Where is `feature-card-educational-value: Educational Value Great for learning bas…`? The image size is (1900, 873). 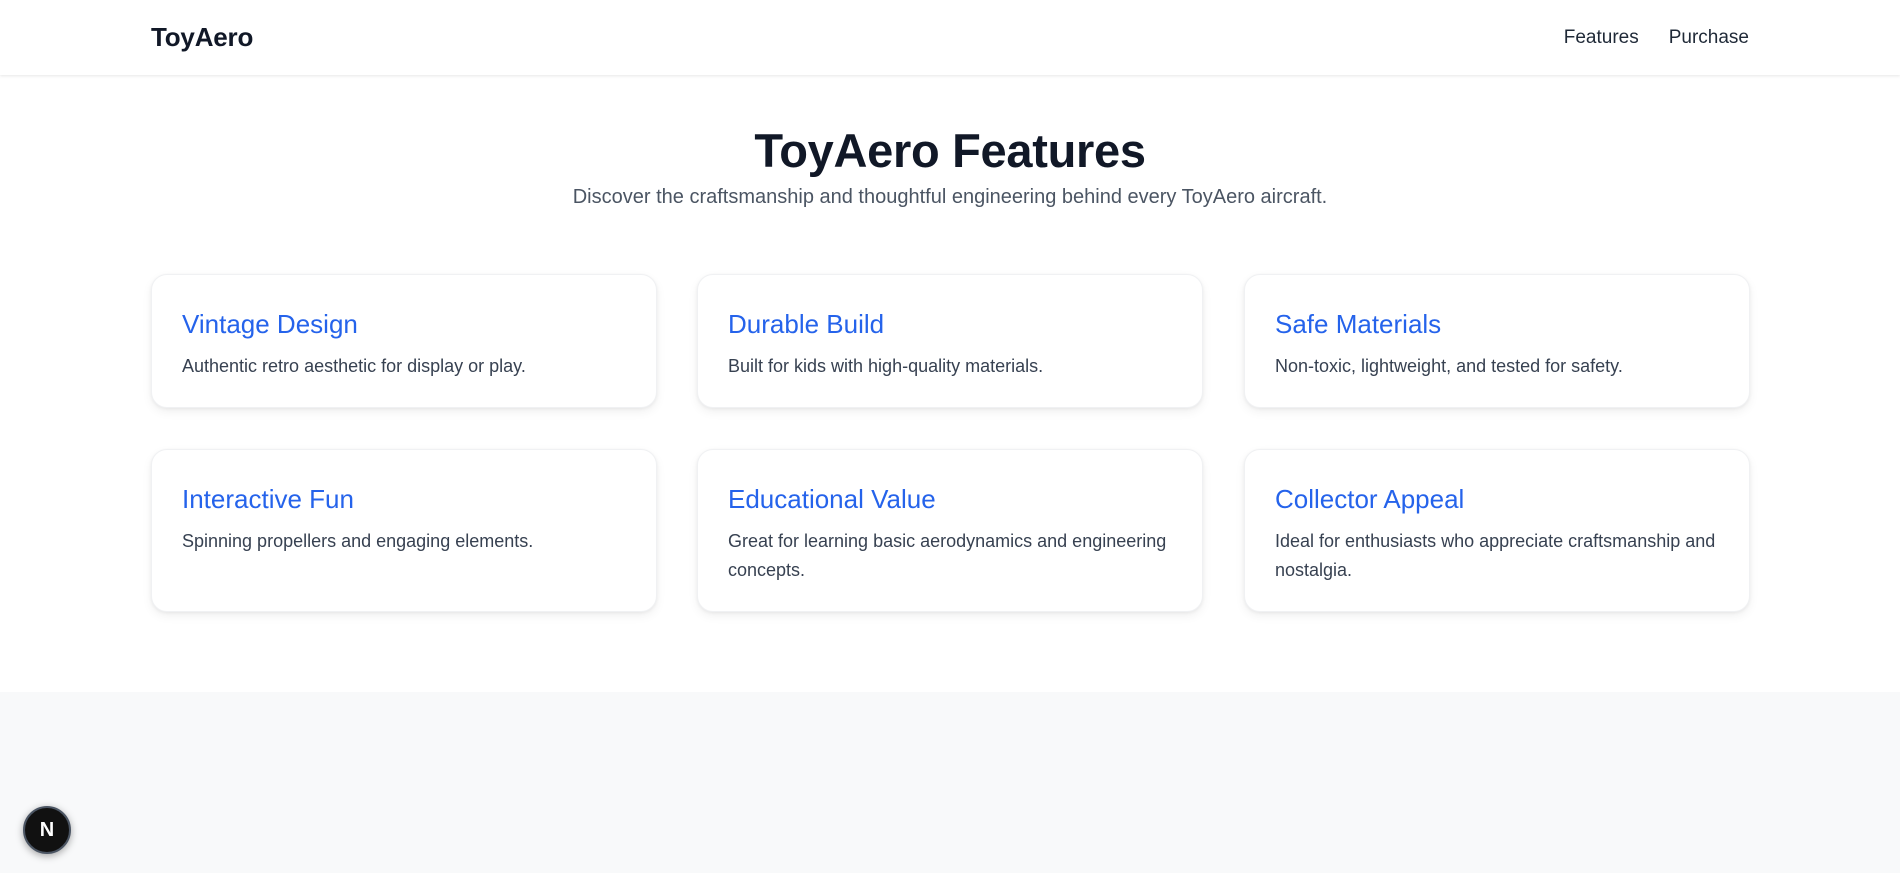 feature-card-educational-value: Educational Value Great for learning bas… is located at coordinates (950, 530).